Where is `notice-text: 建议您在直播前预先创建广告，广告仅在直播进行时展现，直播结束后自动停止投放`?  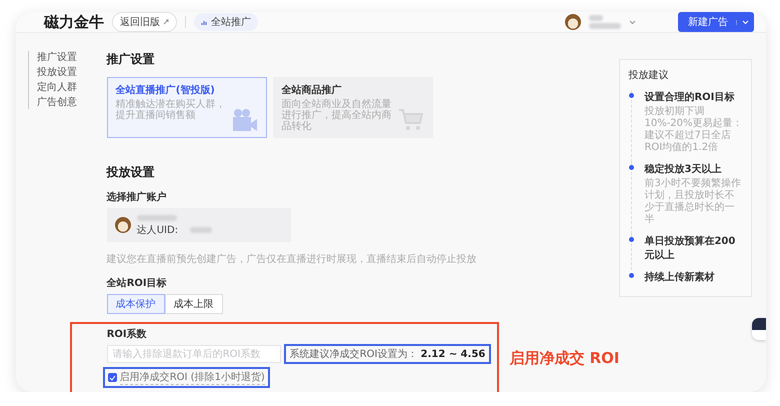
notice-text: 建议您在直播前预先创建广告，广告仅在直播进行时展现，直播结束后自动停止投放 is located at coordinates (292, 259).